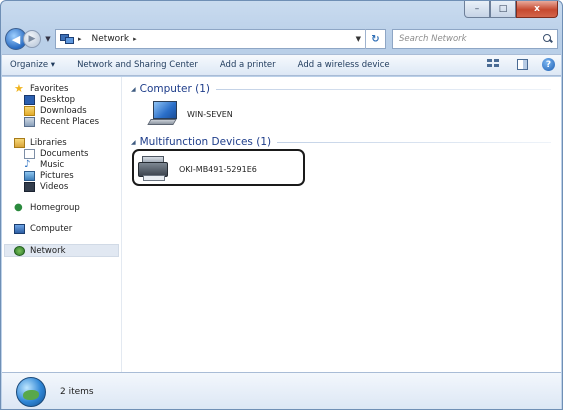 This screenshot has width=563, height=410. What do you see at coordinates (61, 175) in the screenshot?
I see `nav-pictures: Pictures` at bounding box center [61, 175].